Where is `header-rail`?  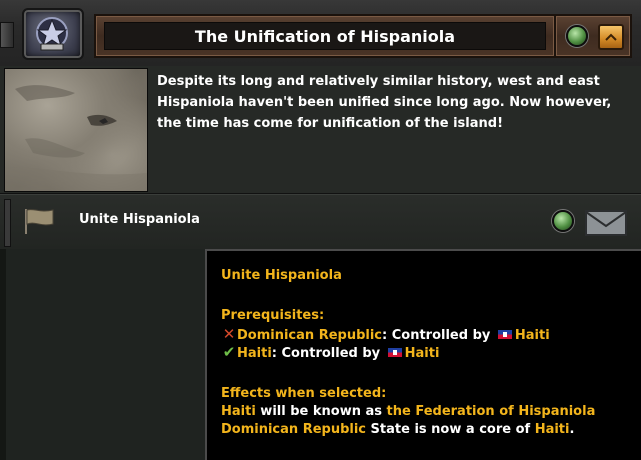 header-rail is located at coordinates (7, 35).